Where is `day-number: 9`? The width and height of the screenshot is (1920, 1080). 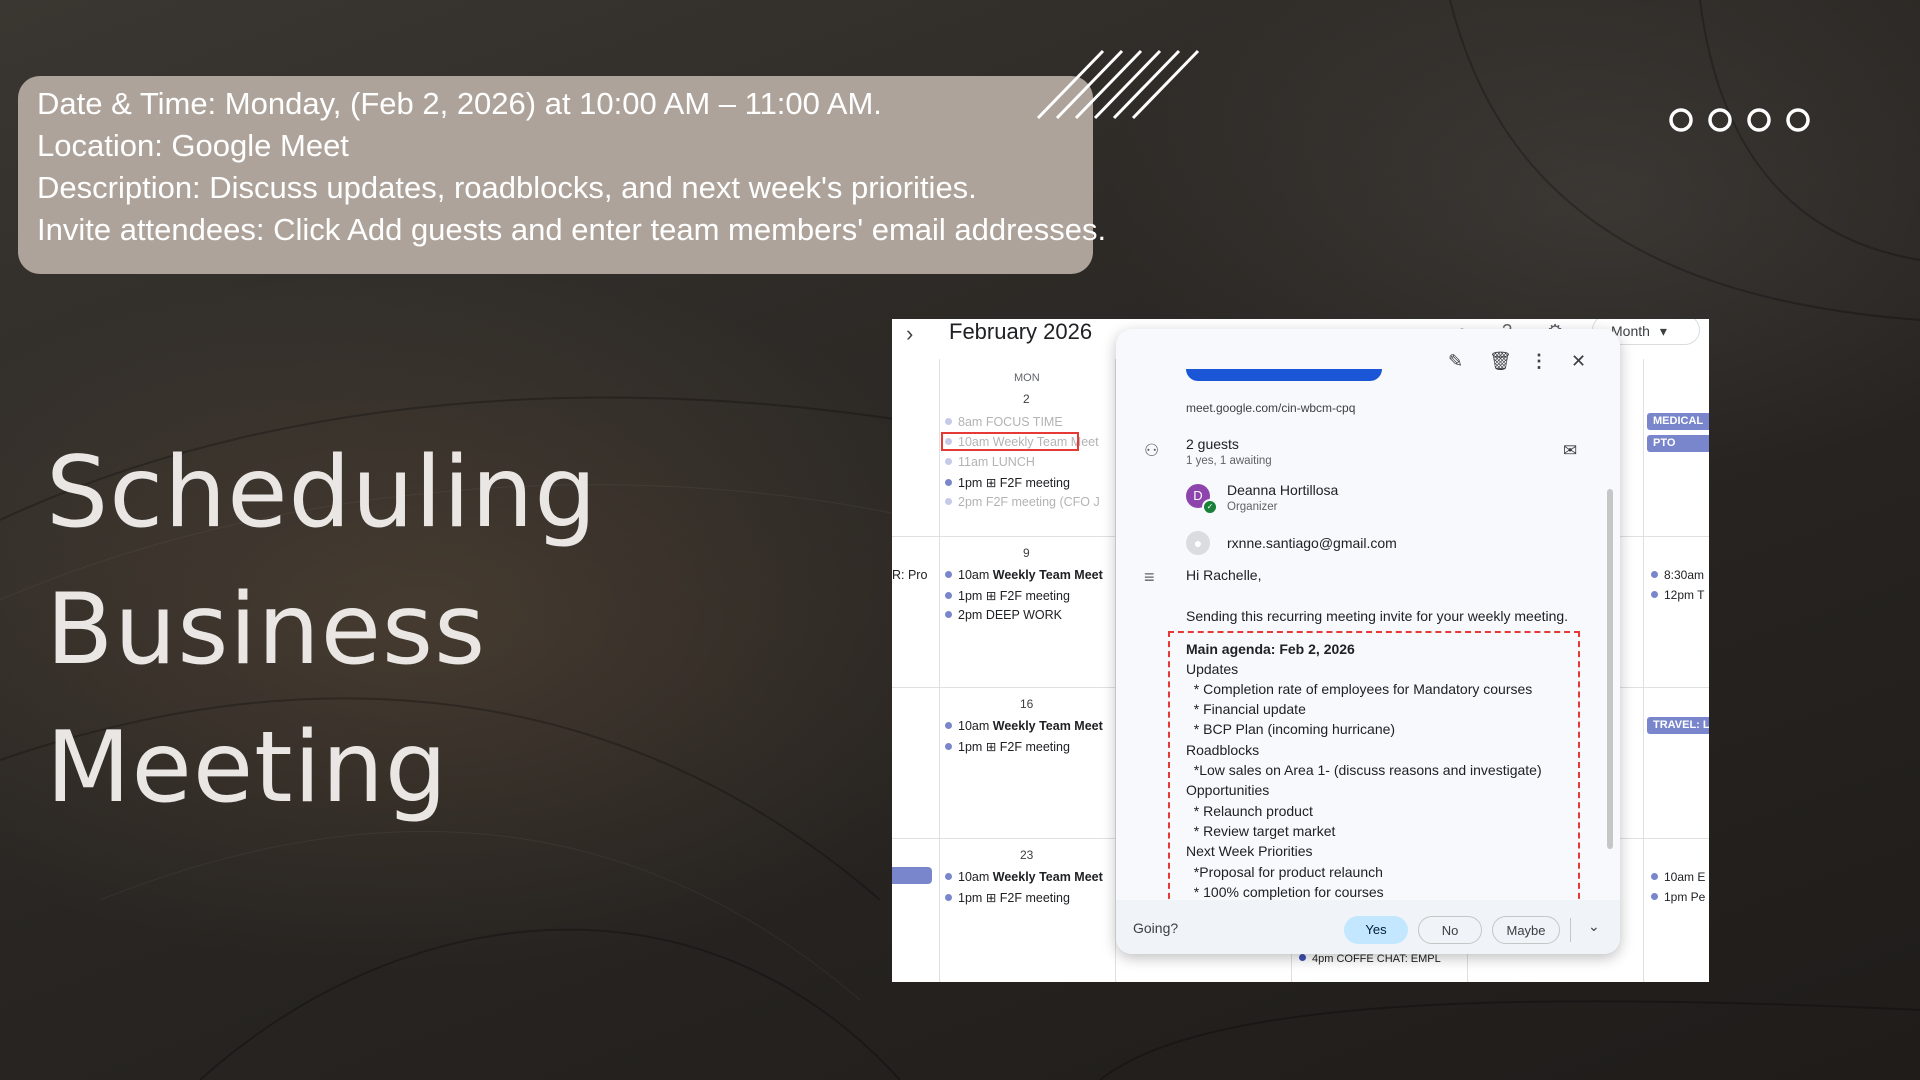
day-number: 9 is located at coordinates (1026, 553).